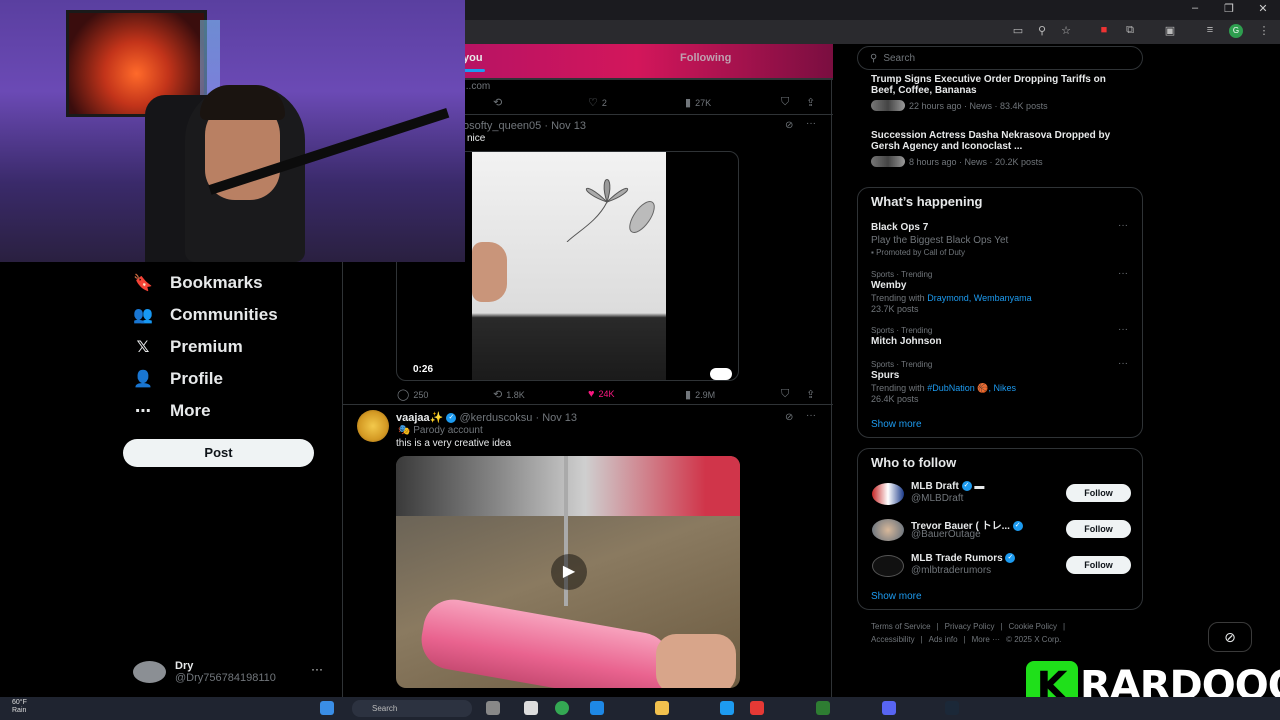 The image size is (1280, 720). I want to click on chrome-icon, so click(562, 708).